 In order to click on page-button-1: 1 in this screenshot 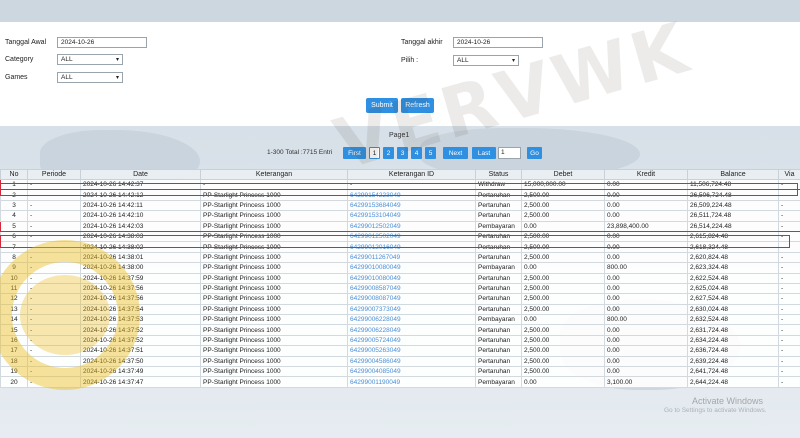, I will do `click(374, 153)`.